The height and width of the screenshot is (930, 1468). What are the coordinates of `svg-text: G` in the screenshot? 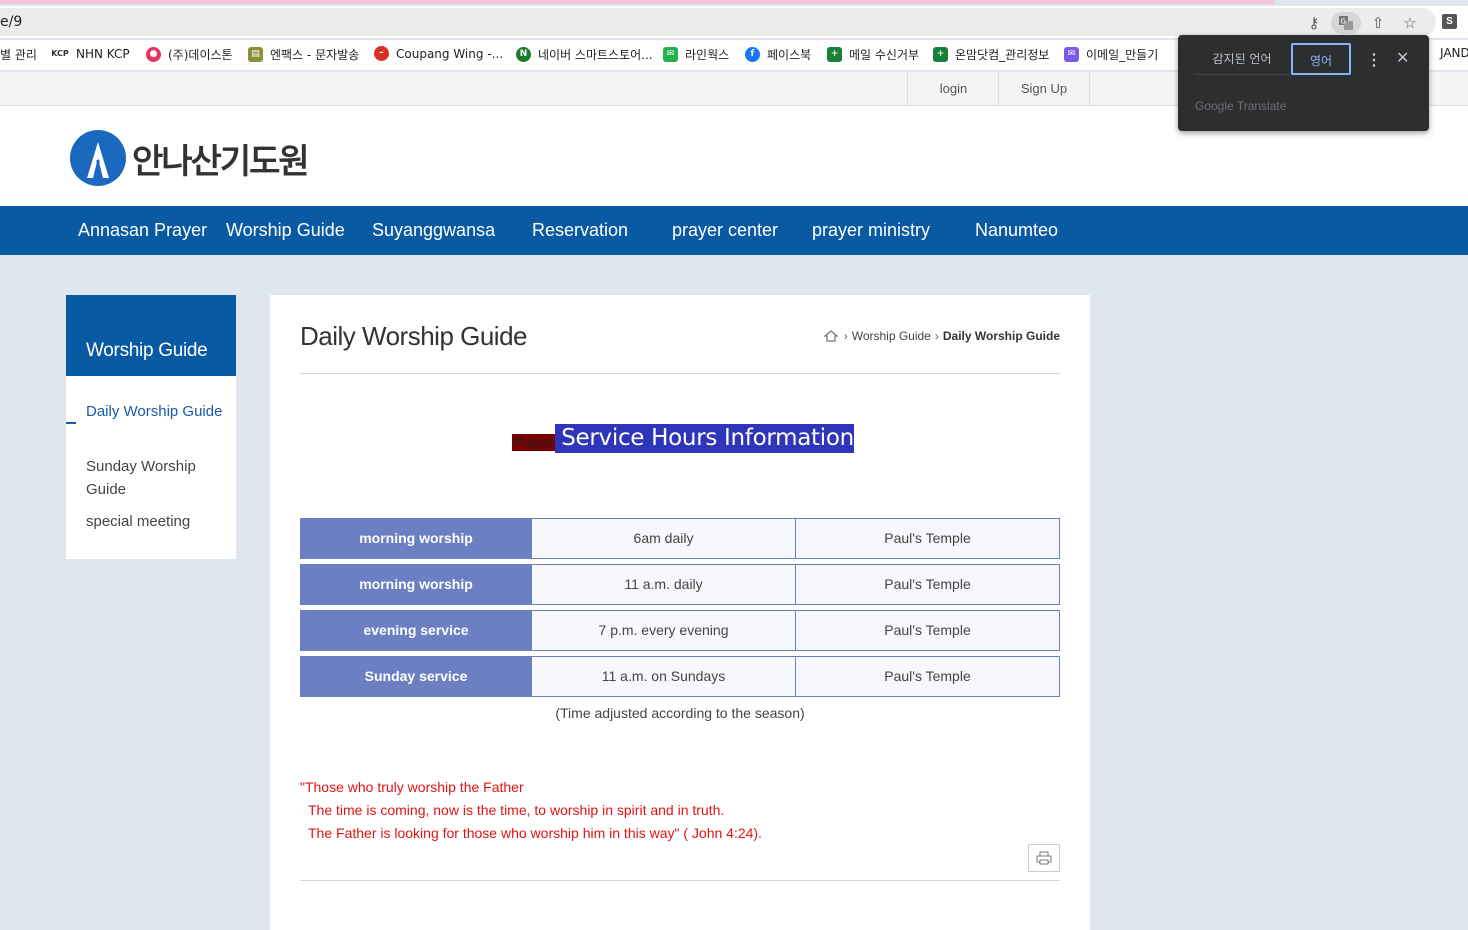 It's located at (1343, 22).